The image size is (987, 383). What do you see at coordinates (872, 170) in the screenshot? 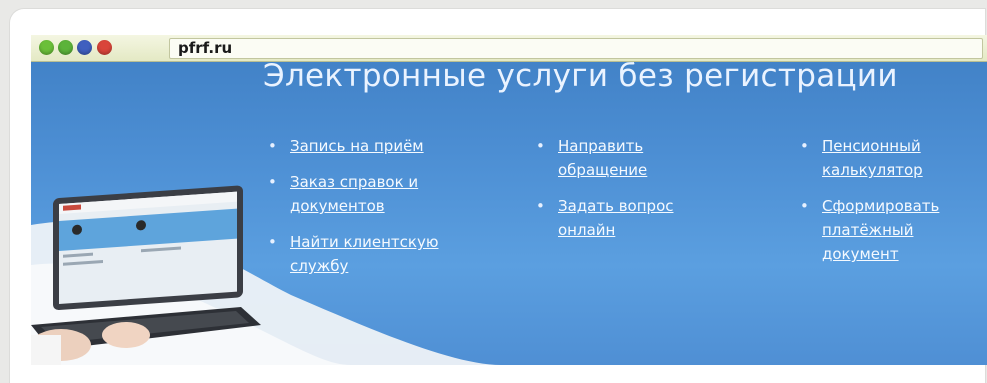
I see `link-line: калькулятор` at bounding box center [872, 170].